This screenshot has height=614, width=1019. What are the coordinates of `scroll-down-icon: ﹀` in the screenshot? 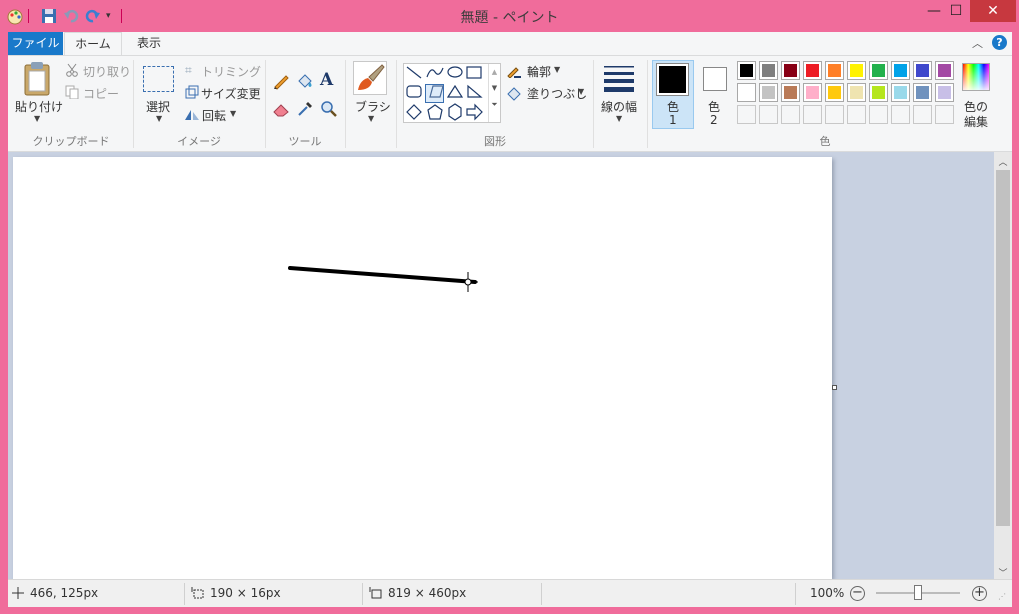 It's located at (1003, 572).